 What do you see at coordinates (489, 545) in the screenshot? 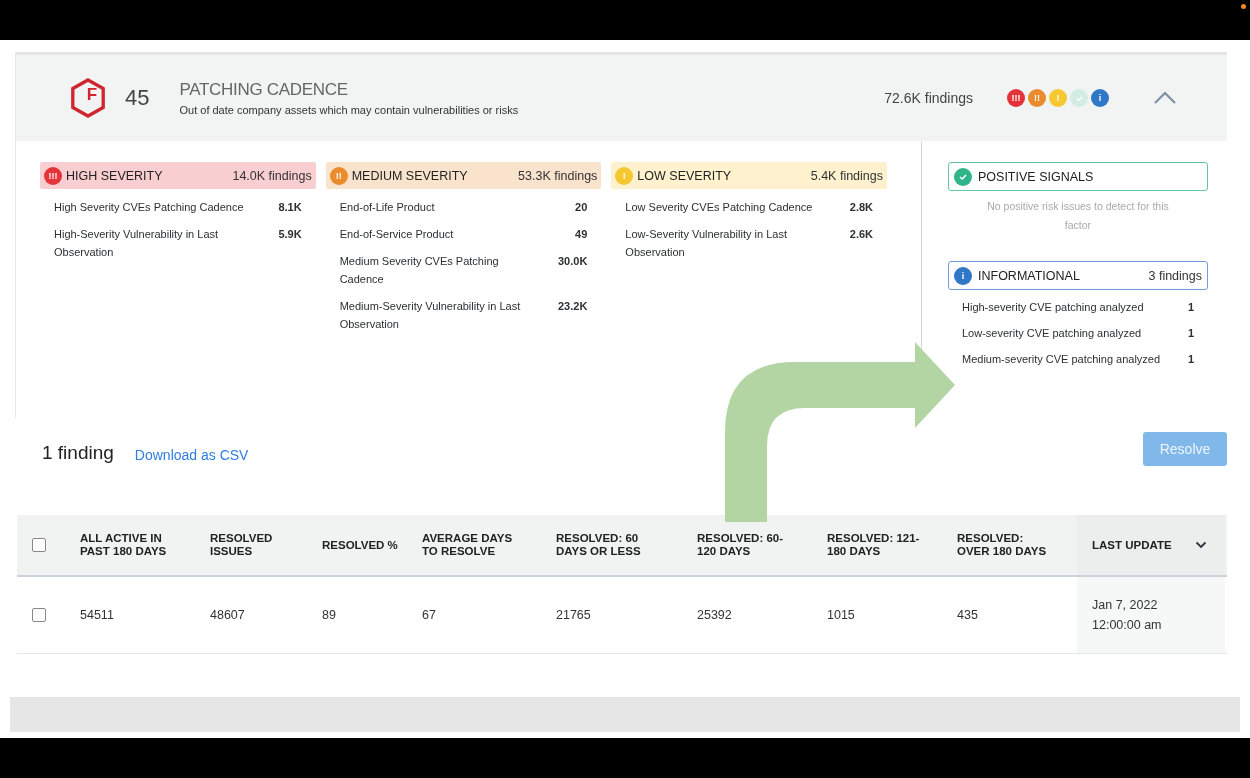
I see `column-header: AVERAGE DAYS TO RESOLVE` at bounding box center [489, 545].